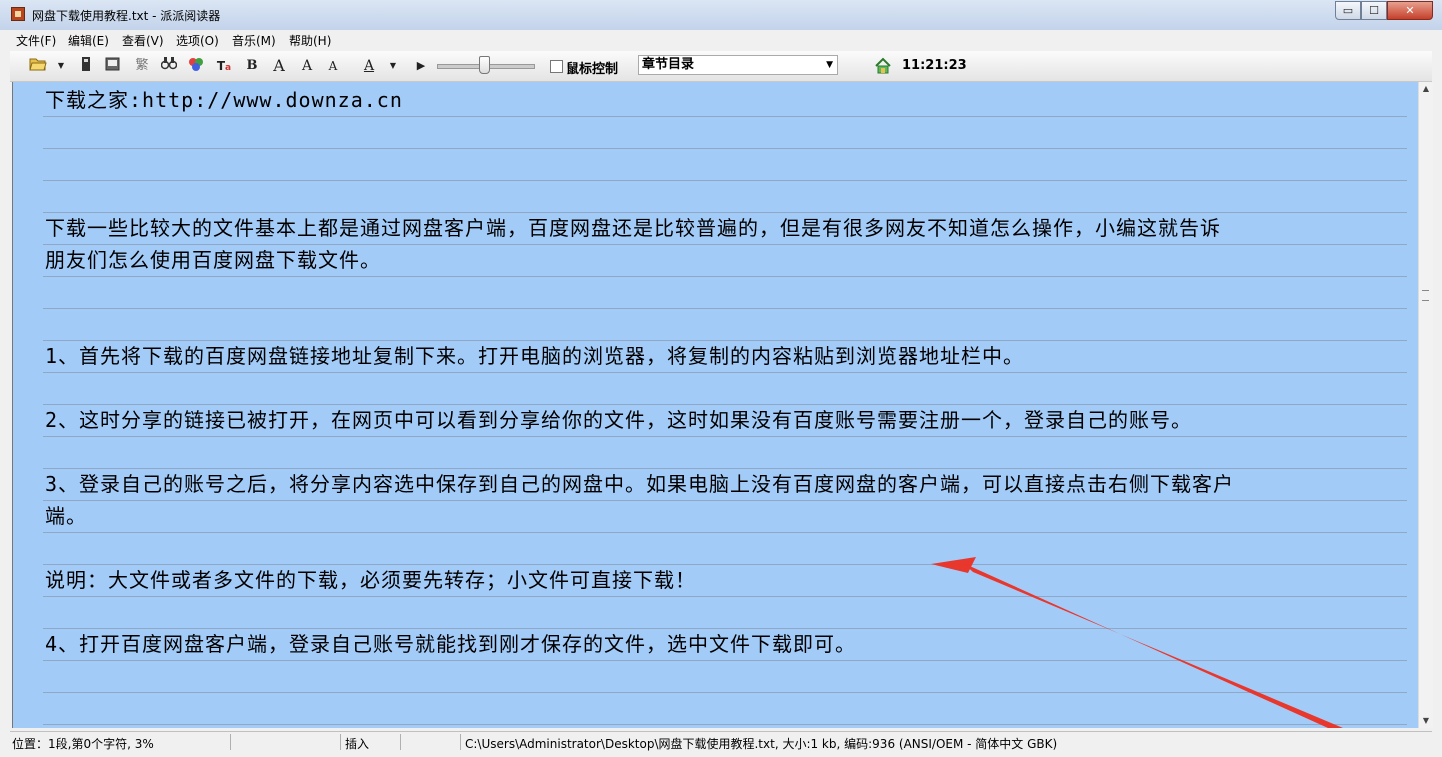  Describe the element at coordinates (883, 66) in the screenshot. I see `home-icon` at that location.